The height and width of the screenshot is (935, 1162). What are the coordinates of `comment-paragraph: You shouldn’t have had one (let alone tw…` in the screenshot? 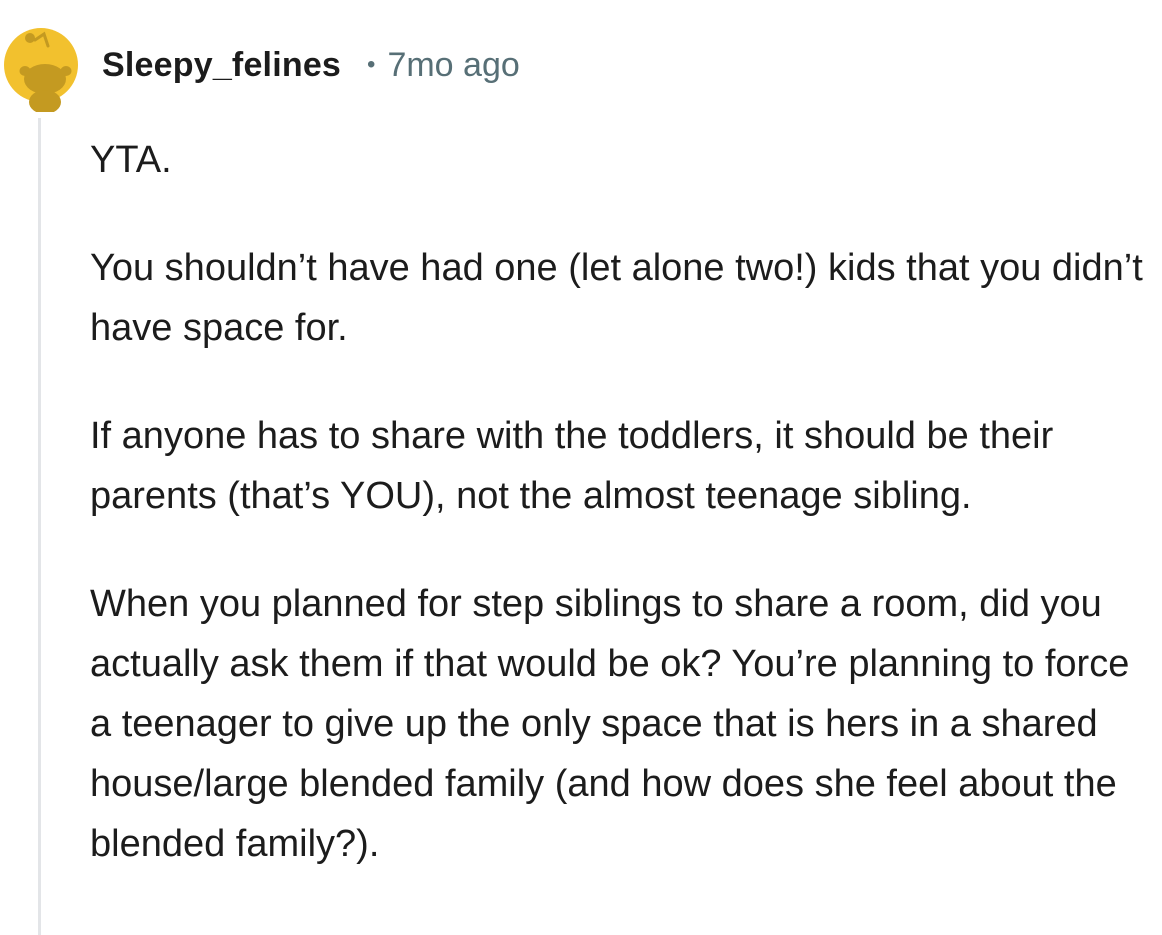 It's located at (616, 298).